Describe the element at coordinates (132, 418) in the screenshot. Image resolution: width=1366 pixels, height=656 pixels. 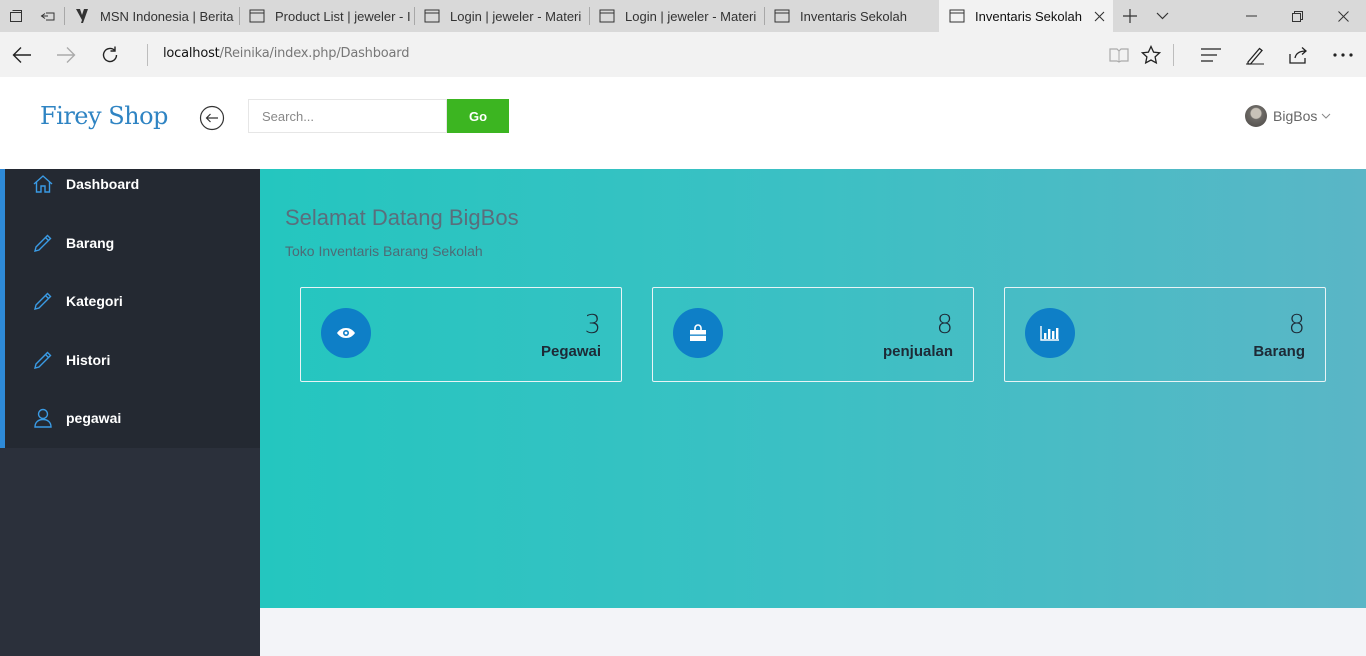
I see `sidebar-item-pegawai: pegawai` at that location.